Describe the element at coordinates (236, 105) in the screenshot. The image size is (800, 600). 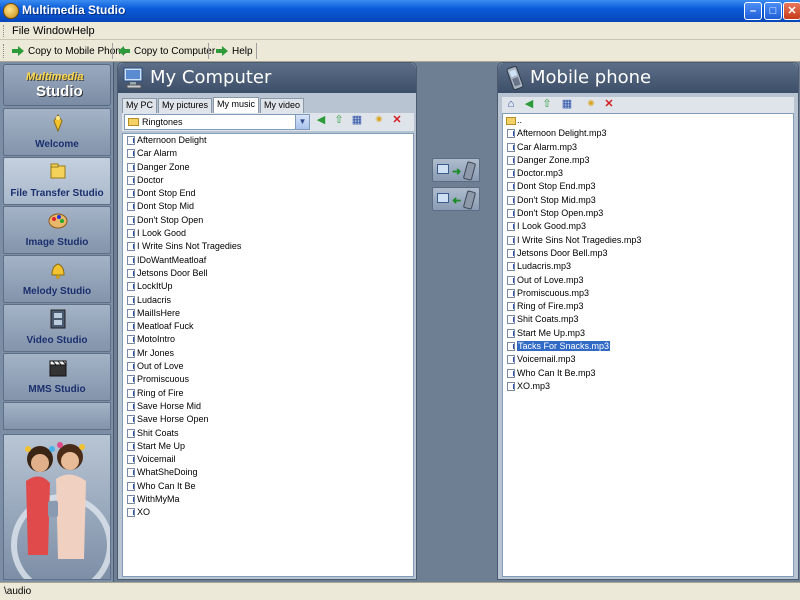
I see `tab-my-music: My music` at that location.